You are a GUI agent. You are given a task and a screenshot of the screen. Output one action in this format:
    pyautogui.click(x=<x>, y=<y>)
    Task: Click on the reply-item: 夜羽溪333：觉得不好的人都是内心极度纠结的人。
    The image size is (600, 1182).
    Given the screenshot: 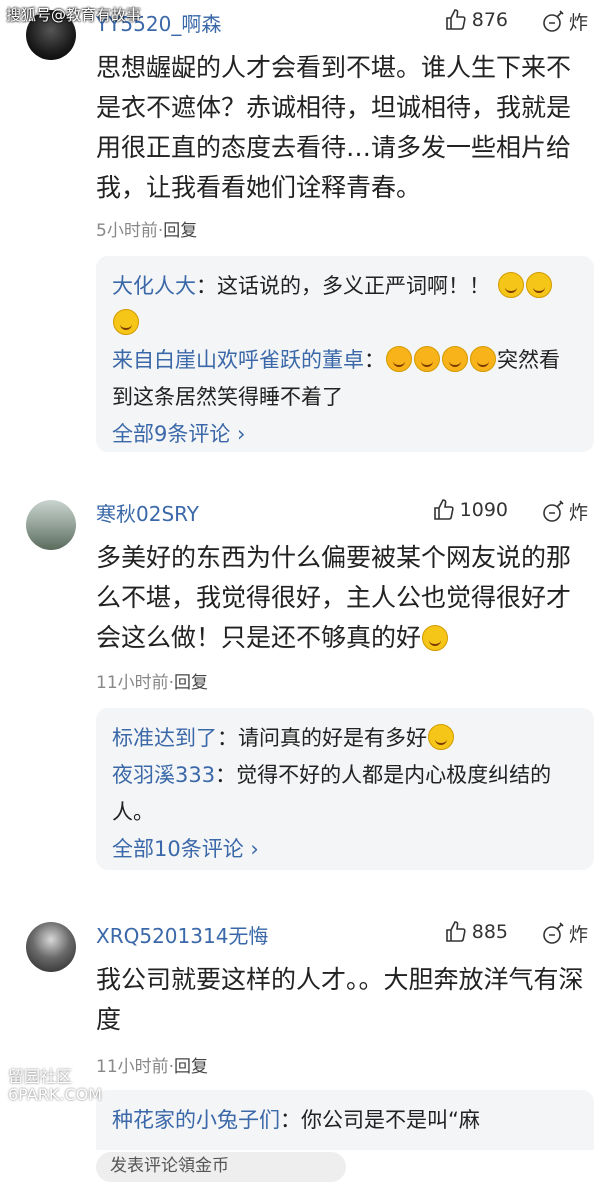 What is the action you would take?
    pyautogui.click(x=345, y=794)
    